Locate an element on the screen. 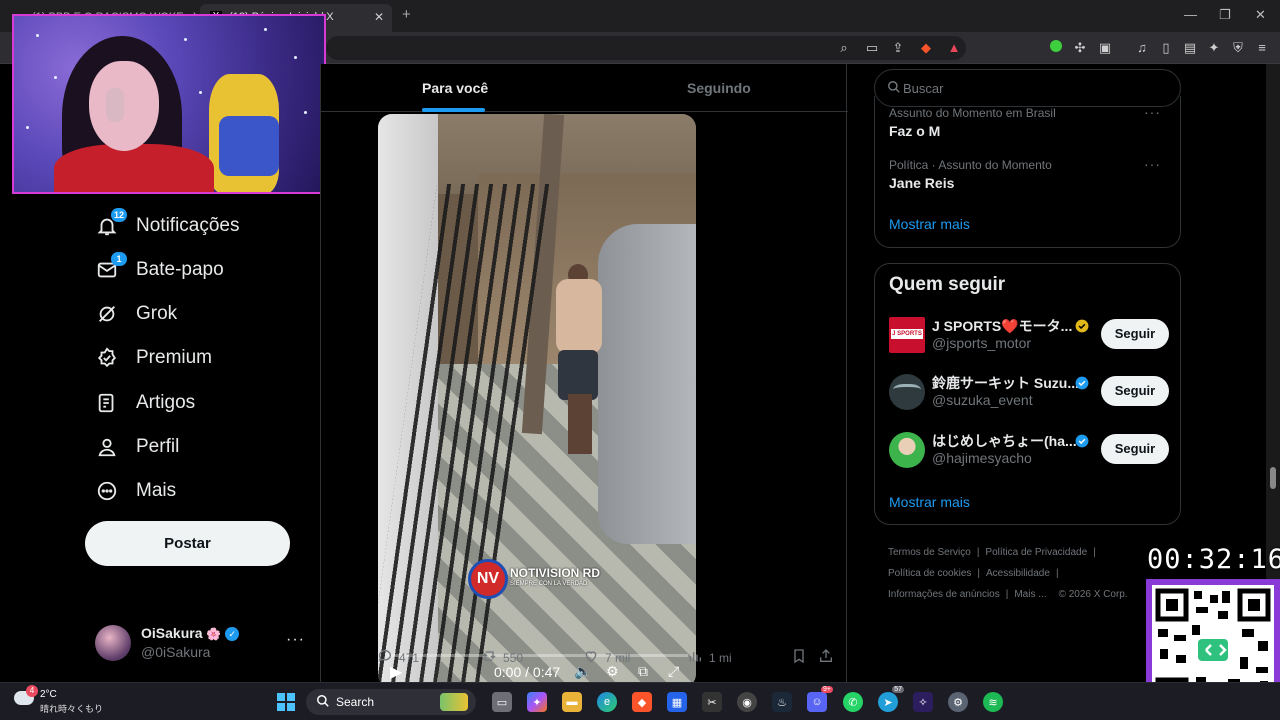 The image size is (1280, 720). article-icon is located at coordinates (107, 403).